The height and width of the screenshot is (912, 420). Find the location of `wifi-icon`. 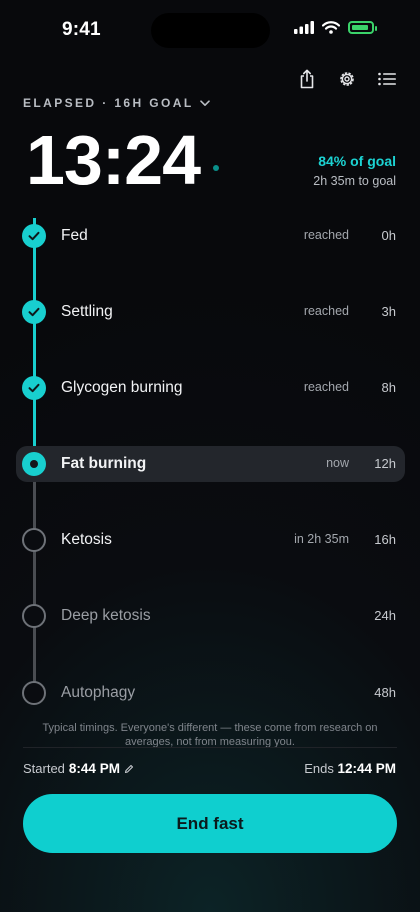

wifi-icon is located at coordinates (331, 27).